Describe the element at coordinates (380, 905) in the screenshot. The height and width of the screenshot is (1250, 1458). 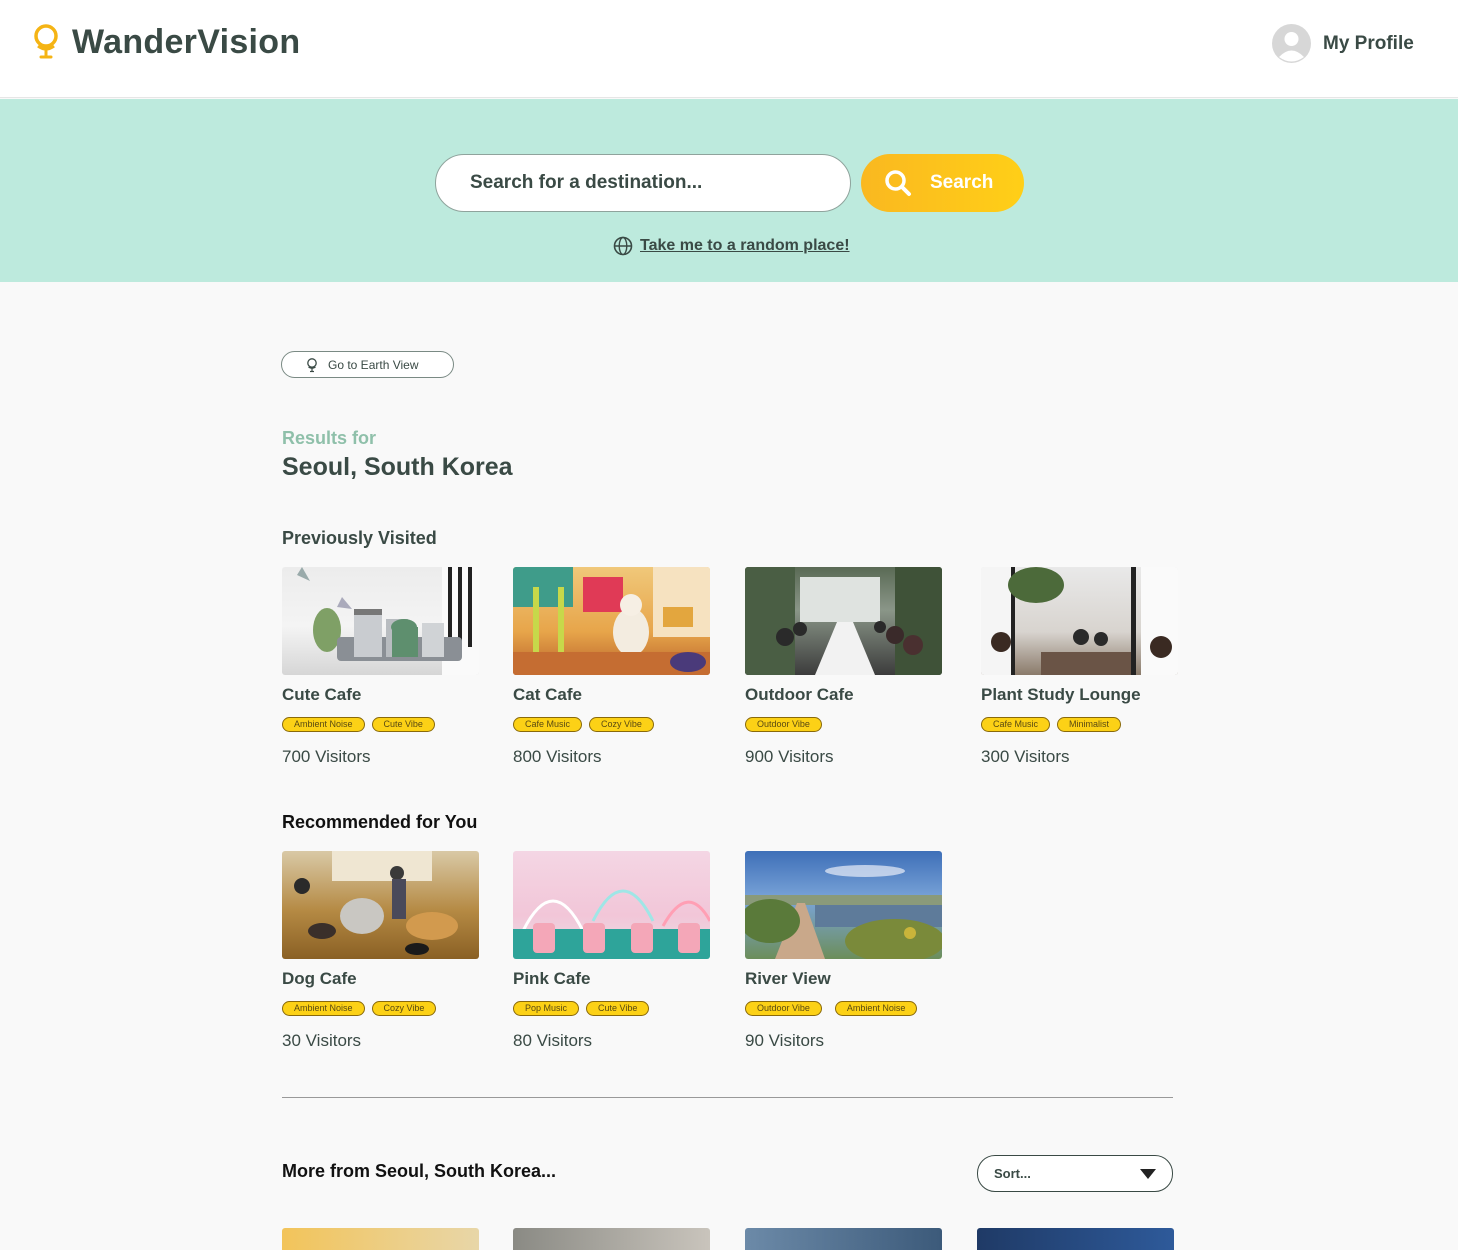
I see `place-photo-dog-cafe` at that location.